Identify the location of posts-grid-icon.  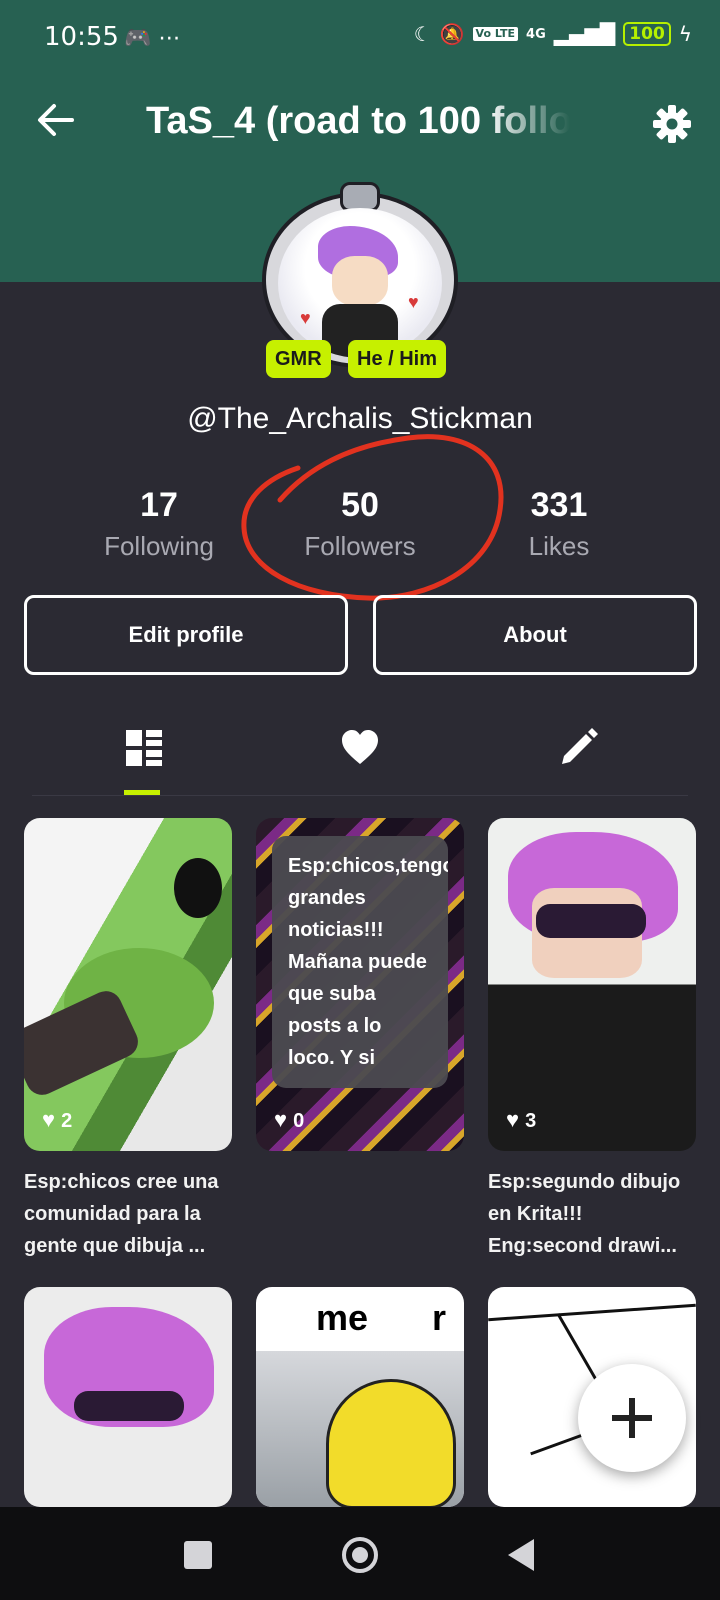
(144, 748).